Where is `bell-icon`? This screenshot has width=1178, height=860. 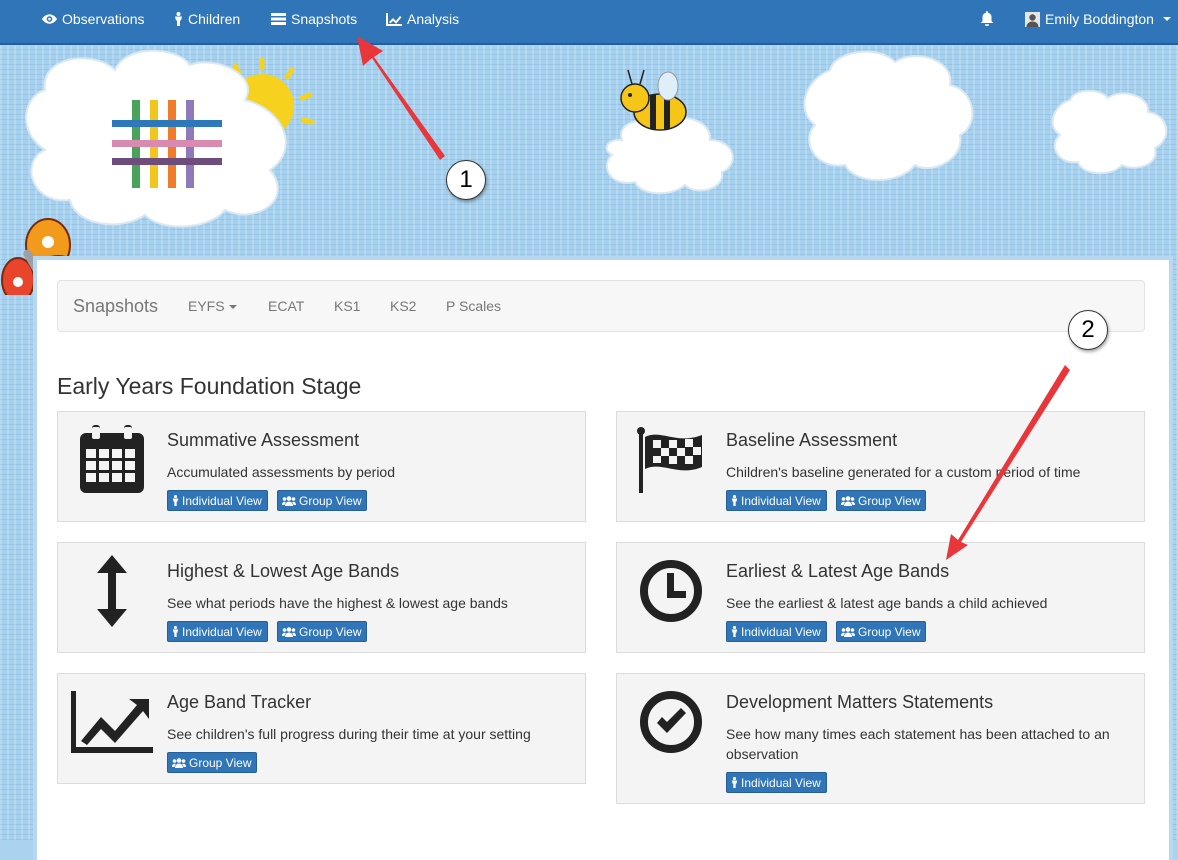
bell-icon is located at coordinates (987, 18).